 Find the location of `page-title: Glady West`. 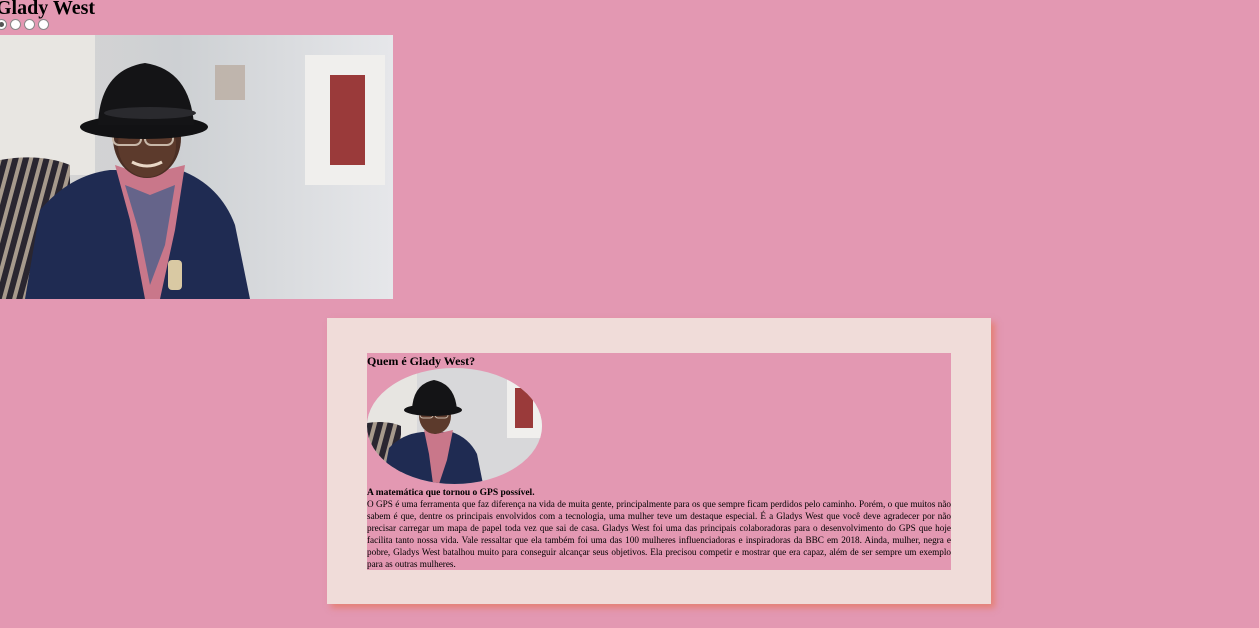

page-title: Glady West is located at coordinates (48, 9).